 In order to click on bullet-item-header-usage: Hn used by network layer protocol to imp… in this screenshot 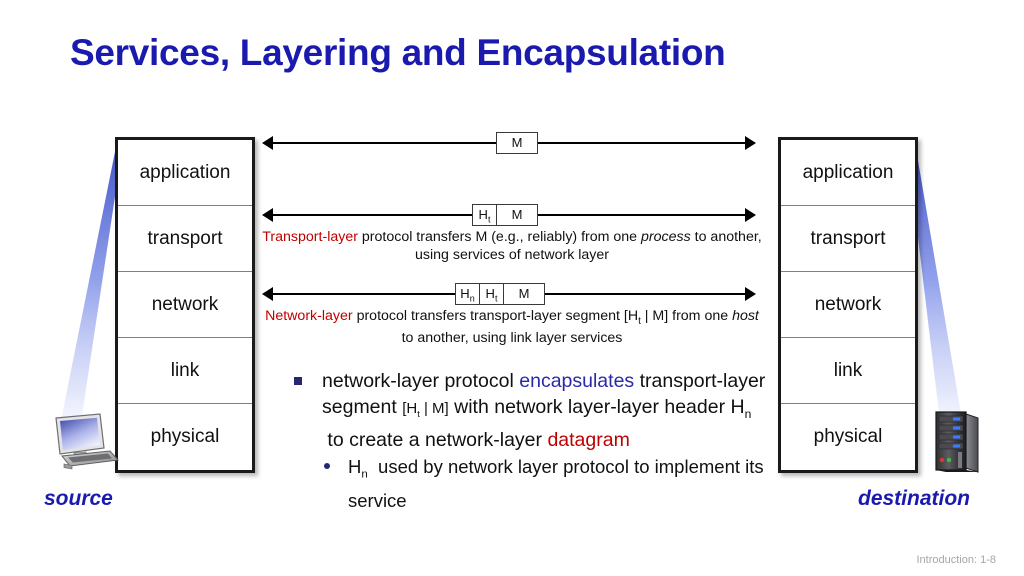, I will do `click(530, 483)`.